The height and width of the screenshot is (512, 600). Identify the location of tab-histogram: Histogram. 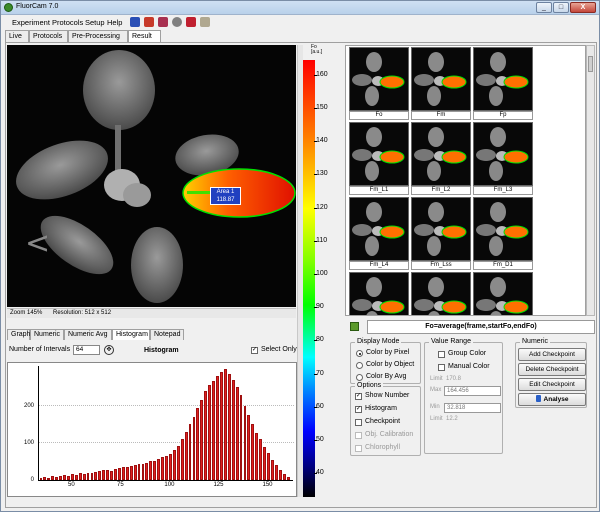
(131, 334).